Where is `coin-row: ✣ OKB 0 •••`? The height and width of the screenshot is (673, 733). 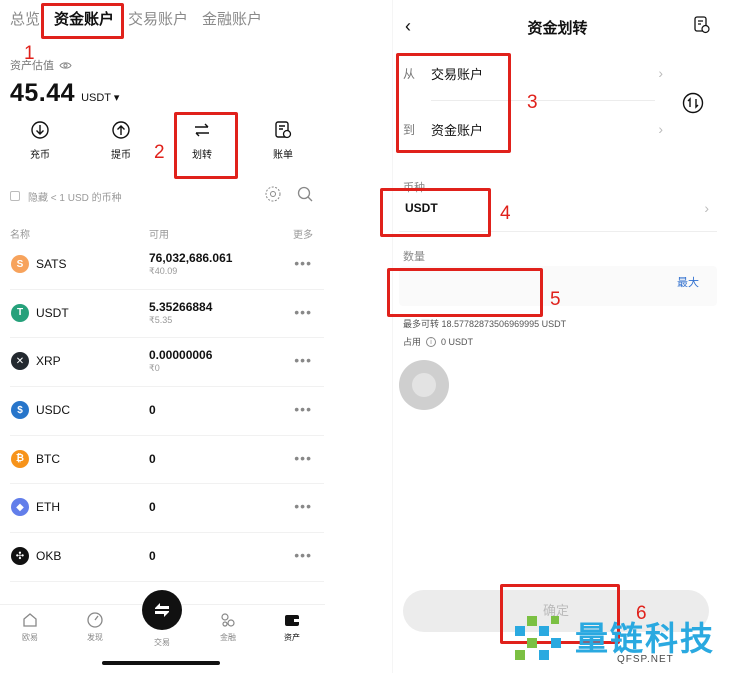 coin-row: ✣ OKB 0 ••• is located at coordinates (167, 557).